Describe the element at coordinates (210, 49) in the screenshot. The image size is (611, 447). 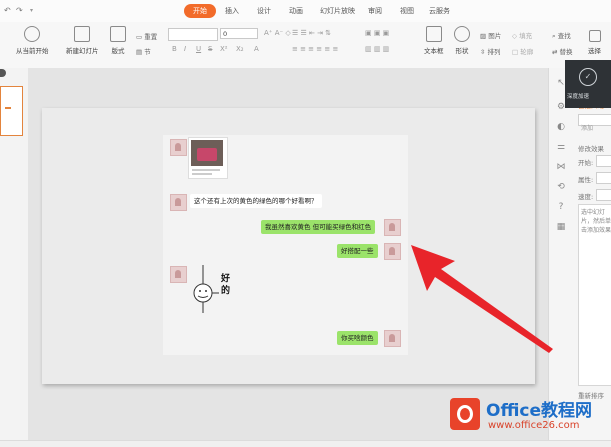
I see `strikethrough-button: S` at that location.